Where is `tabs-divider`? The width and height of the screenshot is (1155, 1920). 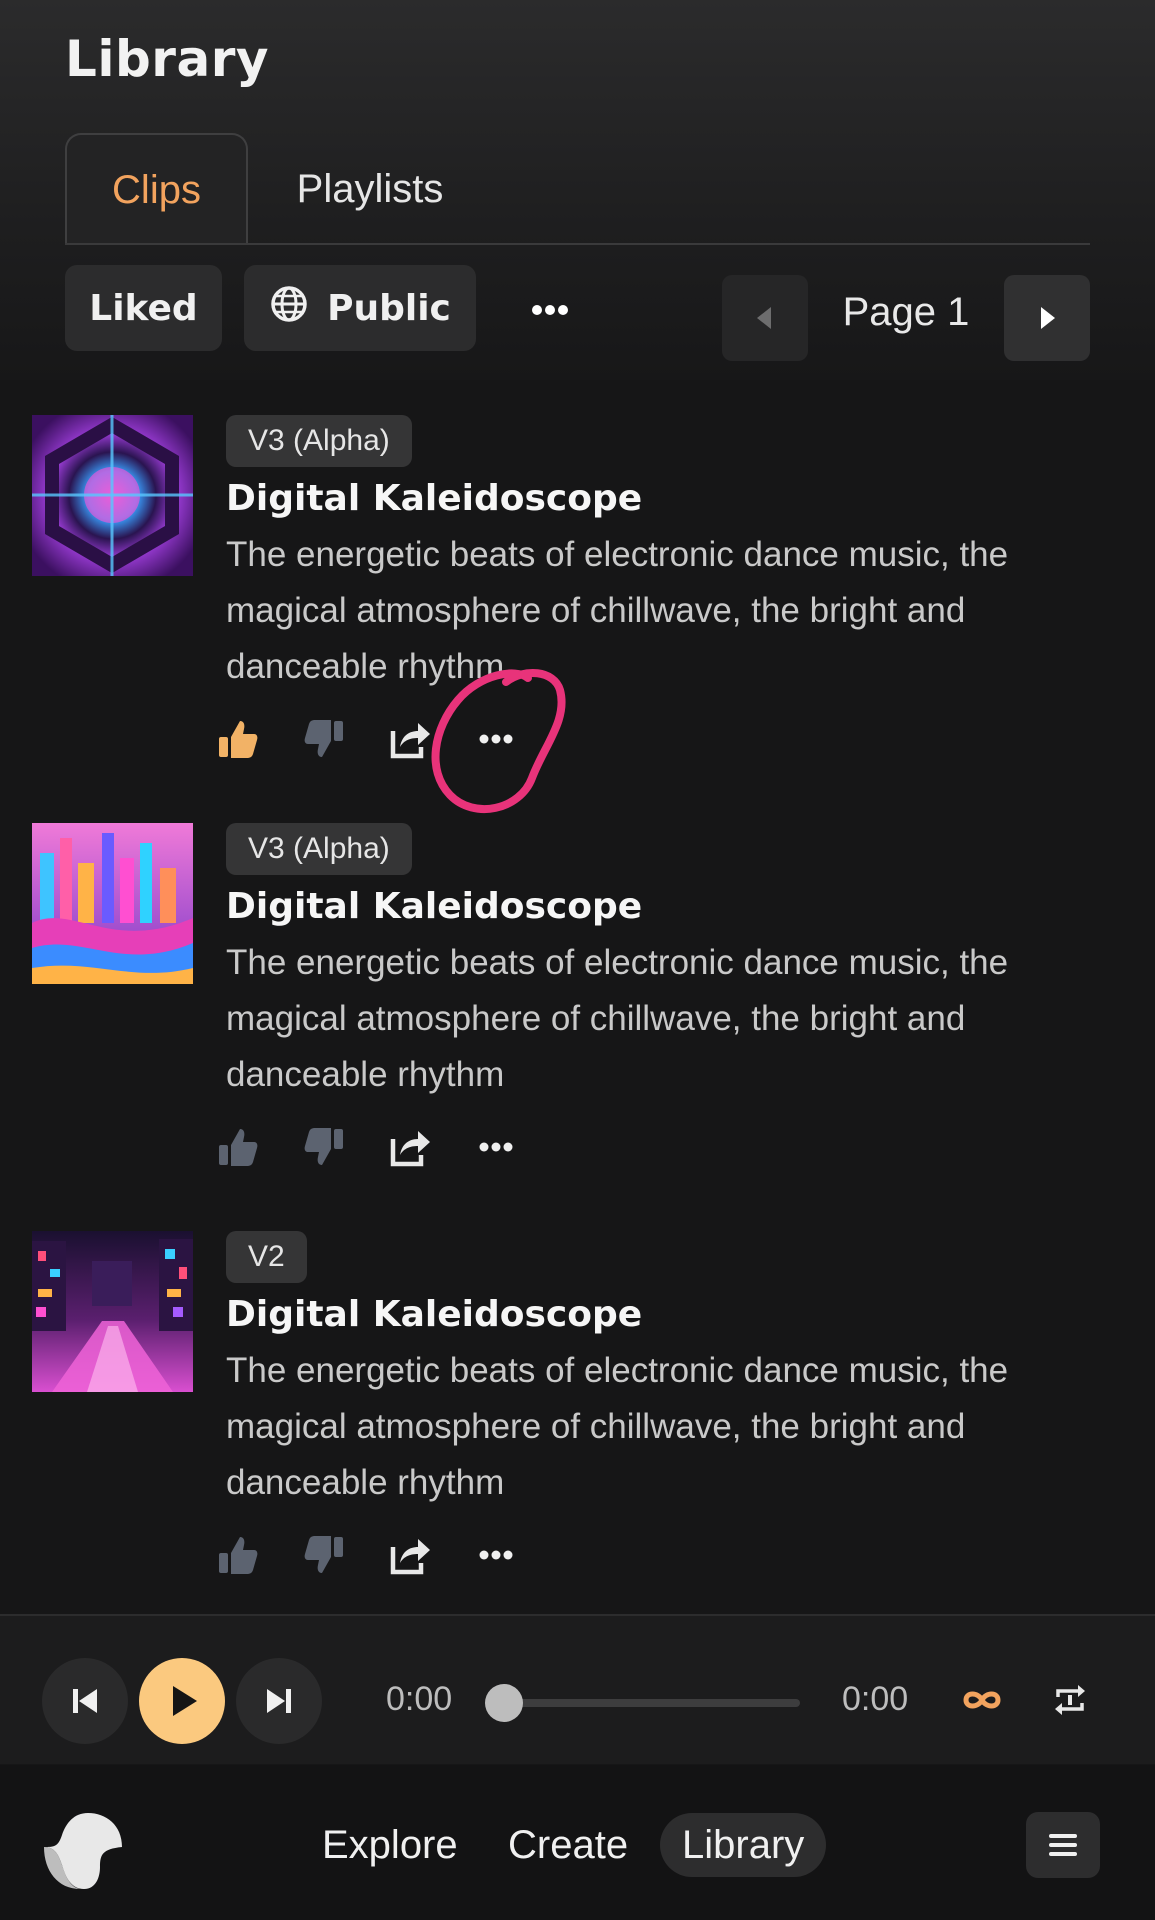 tabs-divider is located at coordinates (577, 244).